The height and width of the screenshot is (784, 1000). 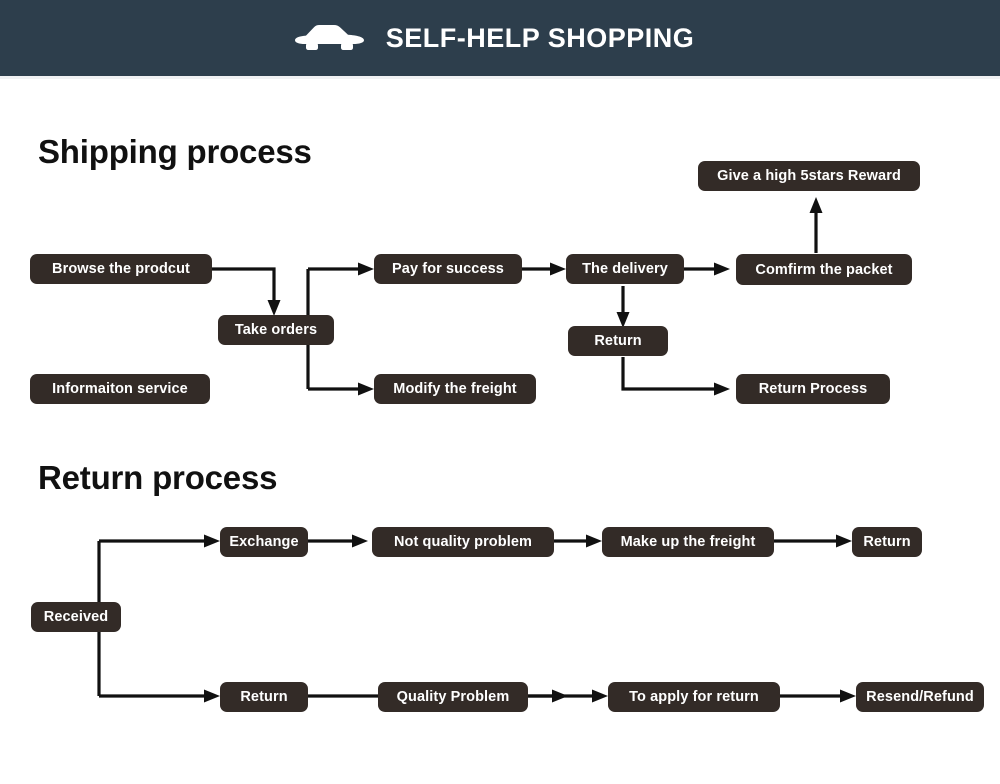 I want to click on node-return-shipping: Return, so click(x=618, y=341).